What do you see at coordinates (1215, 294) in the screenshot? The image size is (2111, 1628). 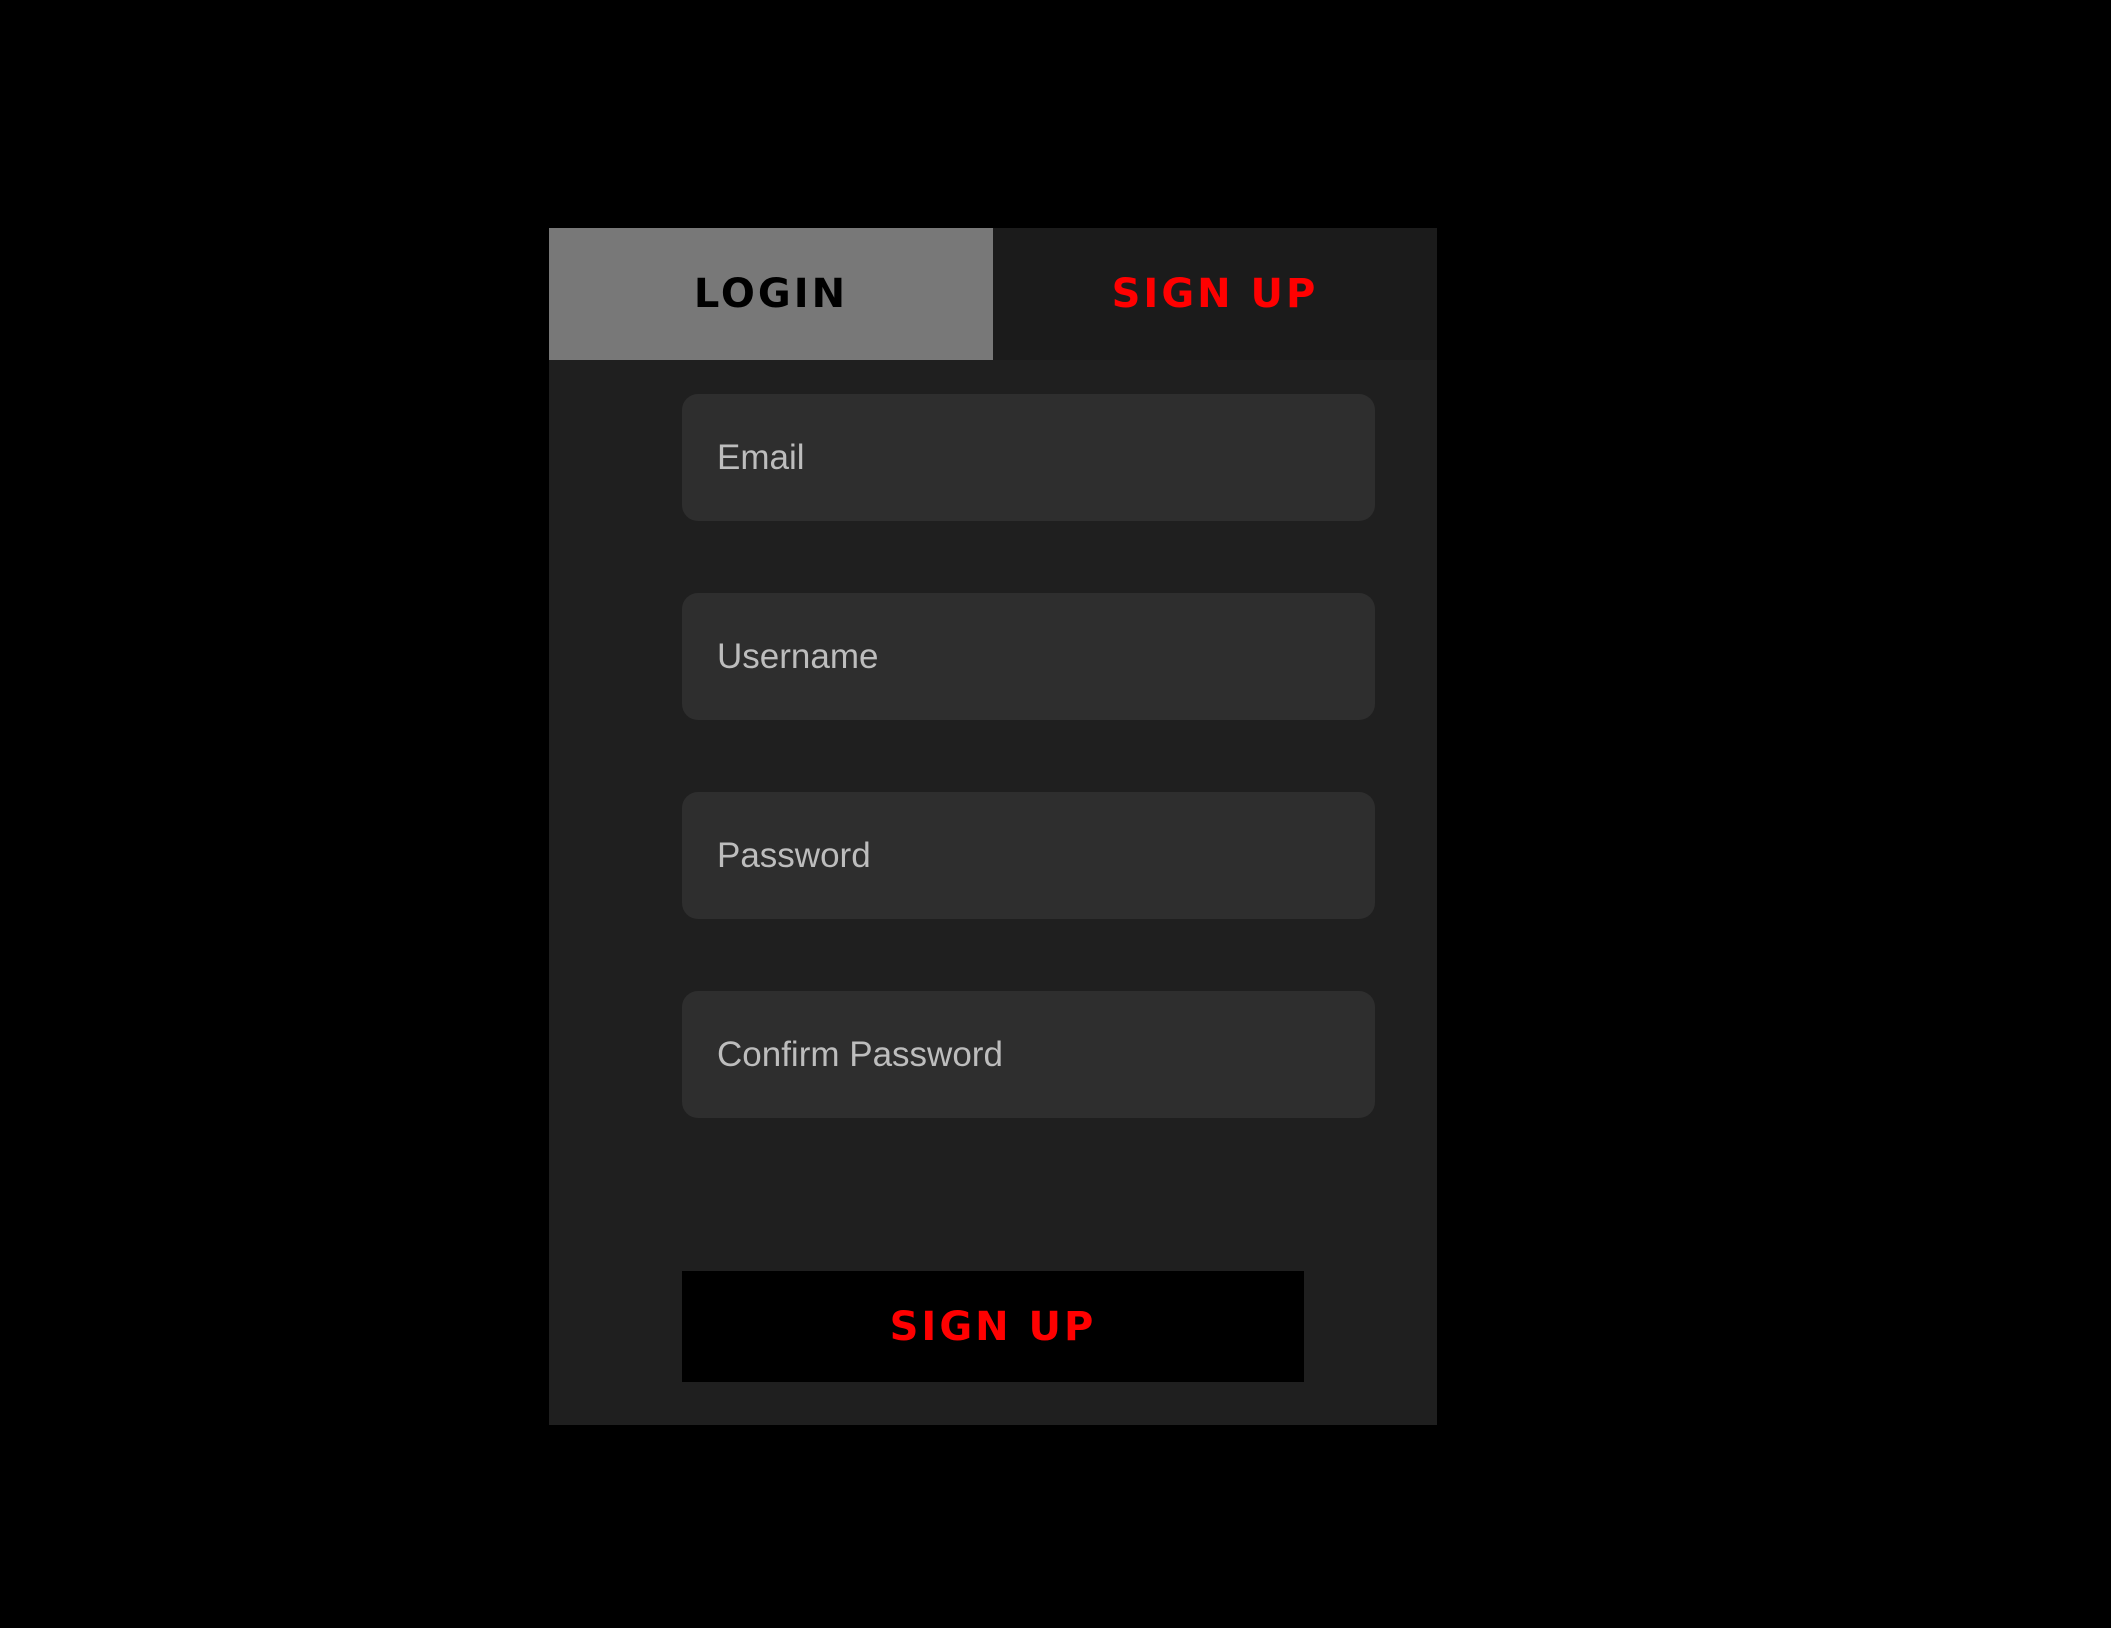 I see `tab-signup: SIGN UP` at bounding box center [1215, 294].